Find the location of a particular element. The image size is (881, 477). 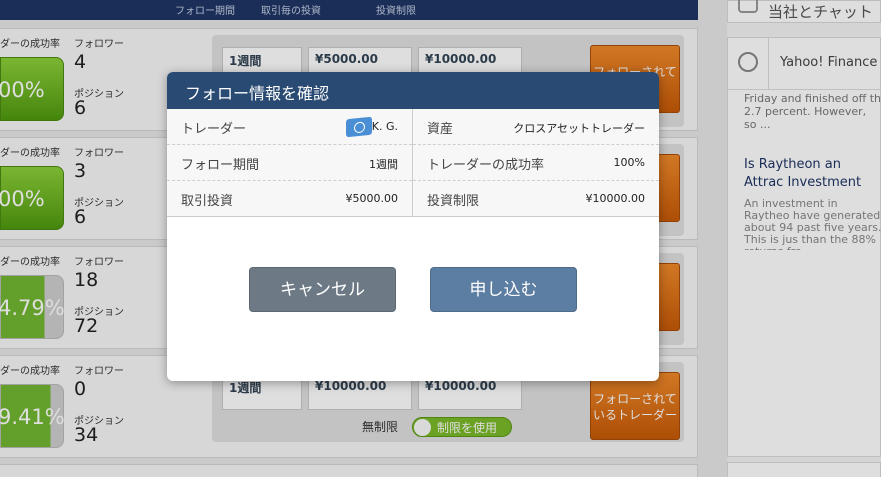

info-row-asset: 資産 クロスアセットトレーダー is located at coordinates (536, 127).